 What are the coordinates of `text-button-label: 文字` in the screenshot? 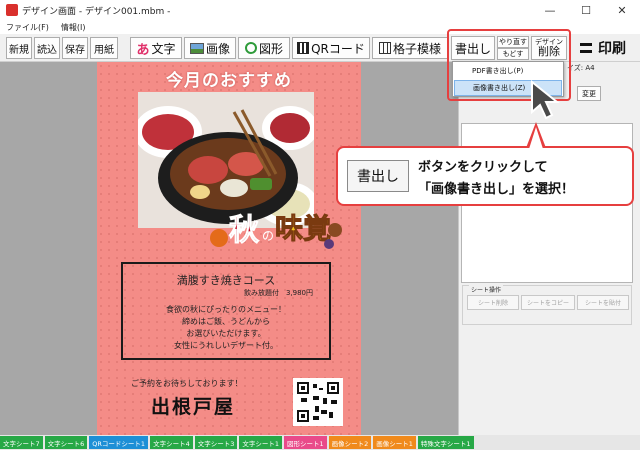 It's located at (163, 48).